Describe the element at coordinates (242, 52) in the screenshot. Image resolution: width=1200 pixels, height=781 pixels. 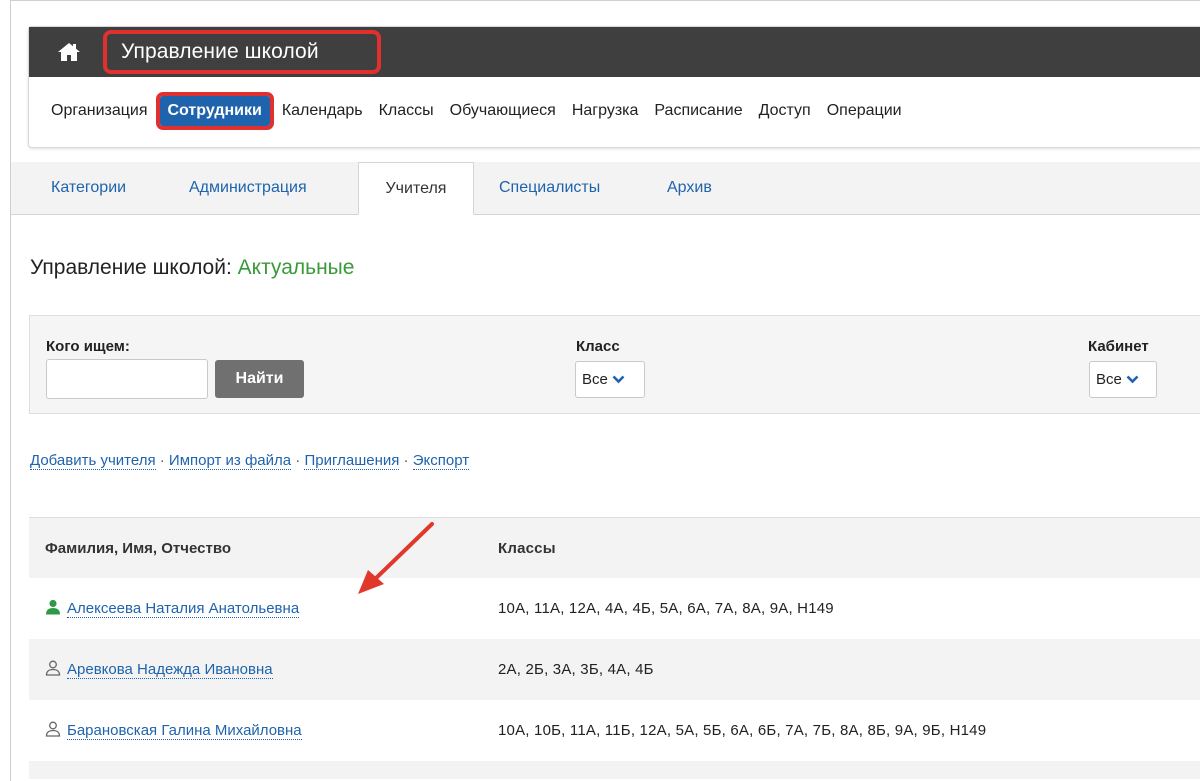
I see `app-title: Управление школой` at that location.